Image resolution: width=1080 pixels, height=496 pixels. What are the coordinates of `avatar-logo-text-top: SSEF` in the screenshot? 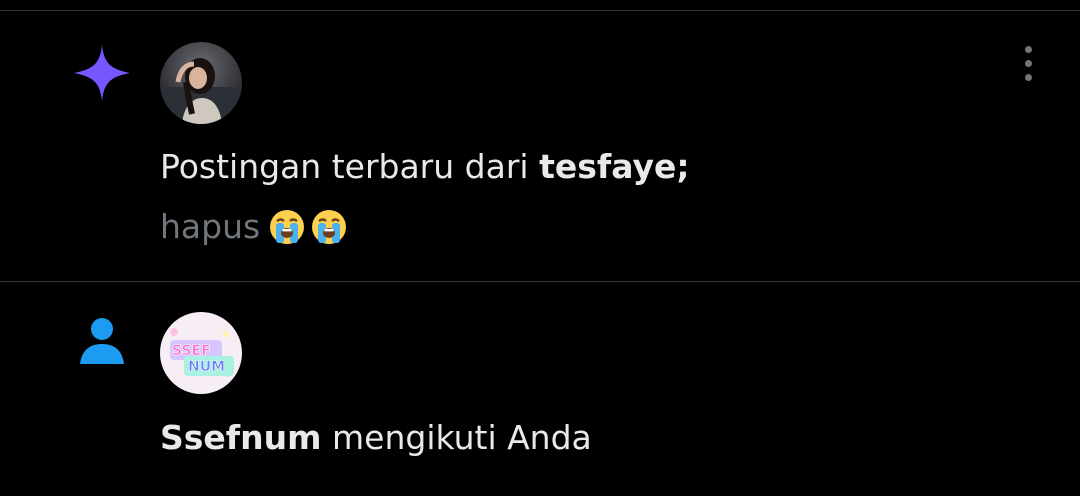 It's located at (191, 351).